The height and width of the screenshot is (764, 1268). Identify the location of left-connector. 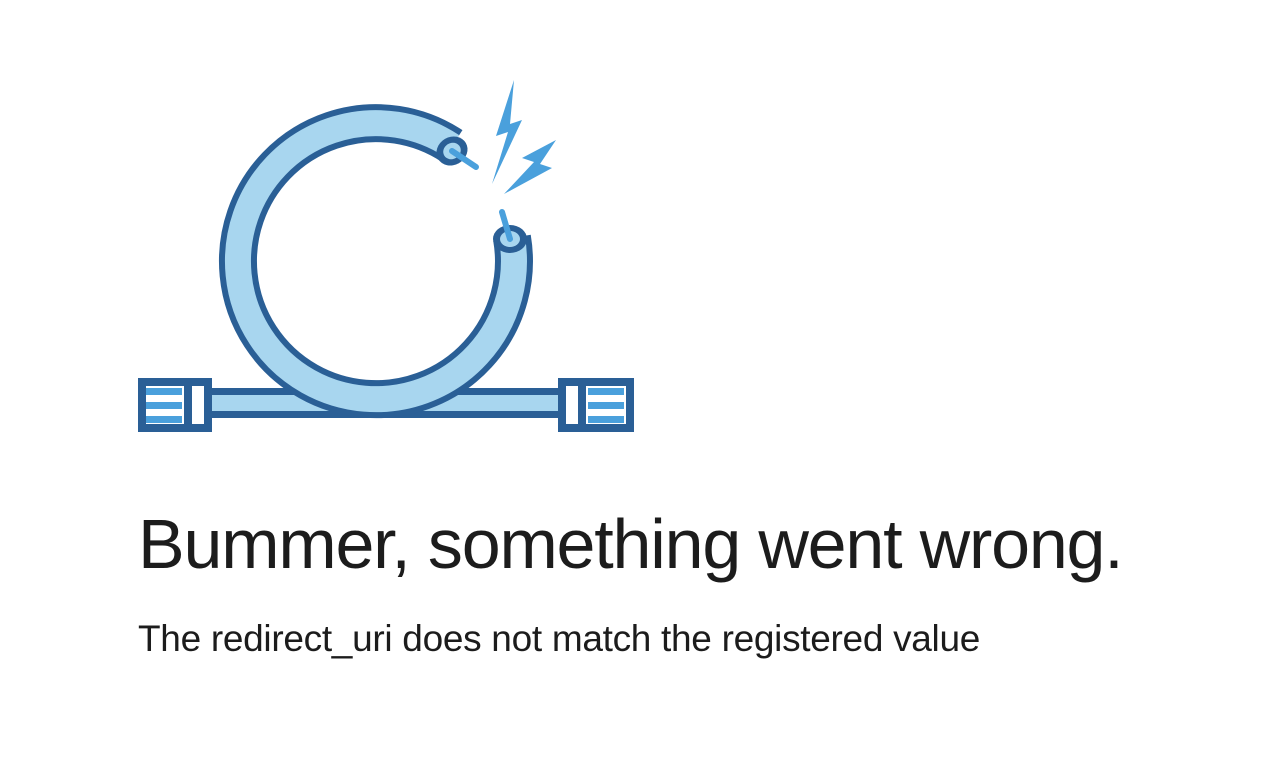
(175, 405).